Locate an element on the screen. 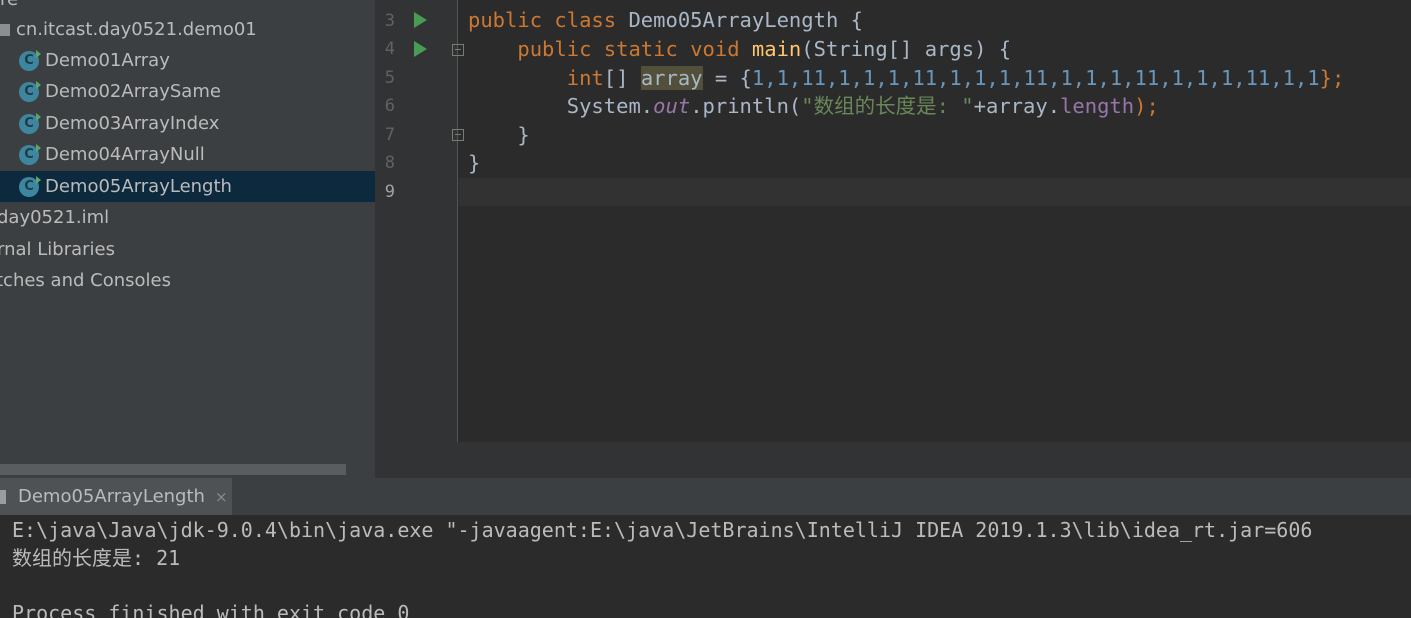 This screenshot has width=1411, height=618. tree-item-label: Demo04ArrayNull is located at coordinates (125, 154).